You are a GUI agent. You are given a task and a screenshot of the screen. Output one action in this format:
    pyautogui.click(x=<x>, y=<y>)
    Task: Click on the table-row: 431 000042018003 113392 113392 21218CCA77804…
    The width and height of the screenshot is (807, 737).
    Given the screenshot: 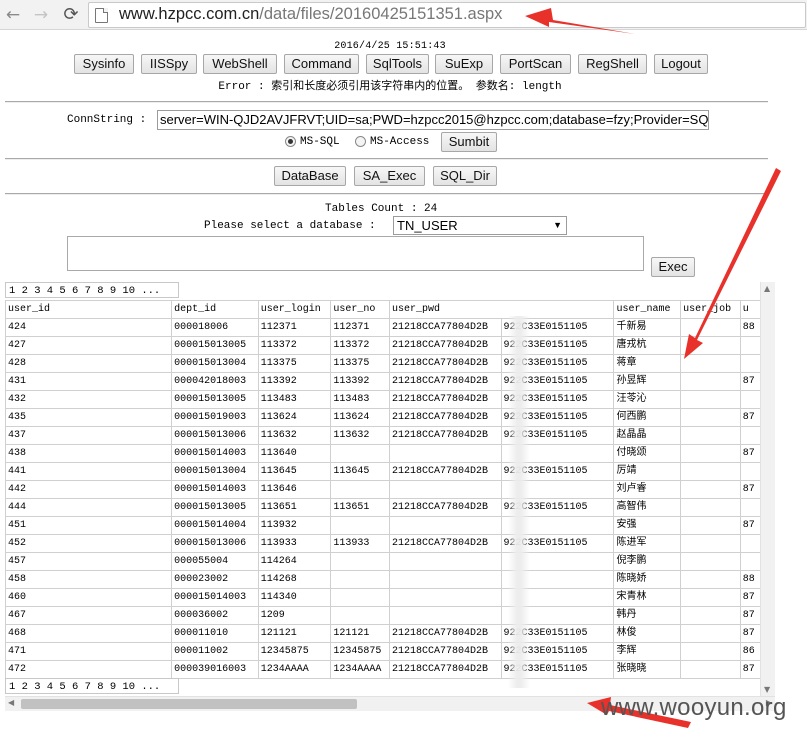 What is the action you would take?
    pyautogui.click(x=390, y=381)
    